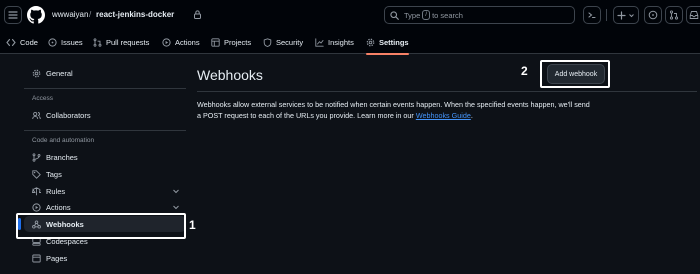 The width and height of the screenshot is (700, 274). Describe the element at coordinates (192, 225) in the screenshot. I see `annotation-marker-1: 1` at that location.